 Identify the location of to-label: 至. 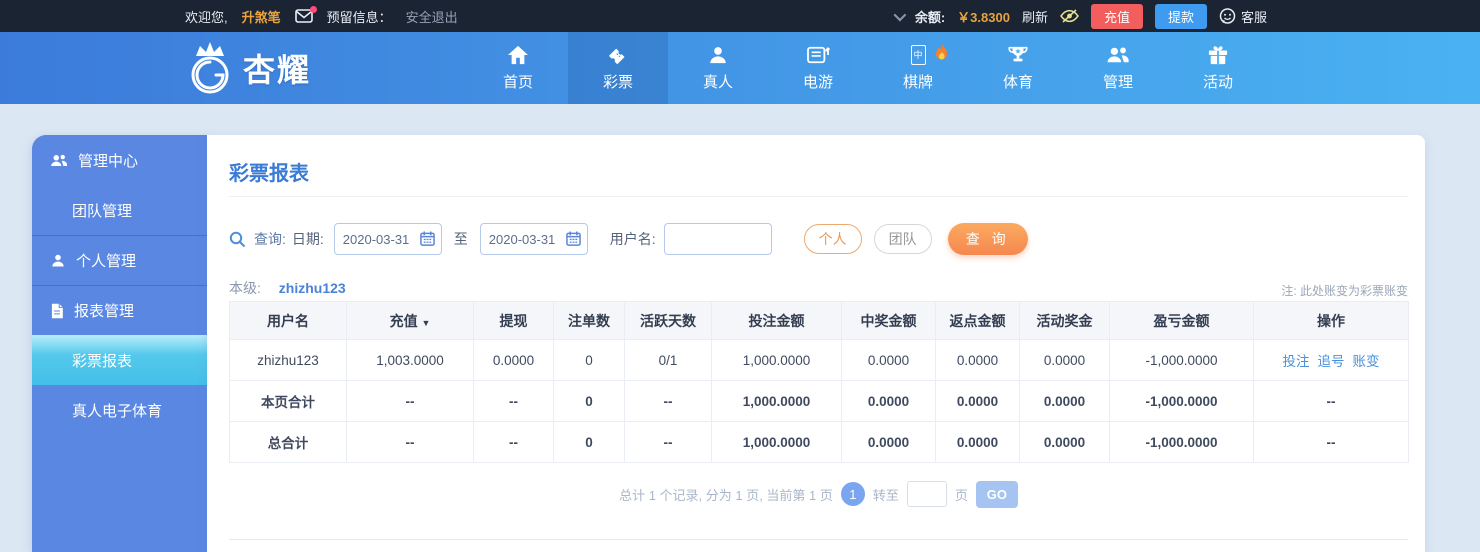
(460, 239).